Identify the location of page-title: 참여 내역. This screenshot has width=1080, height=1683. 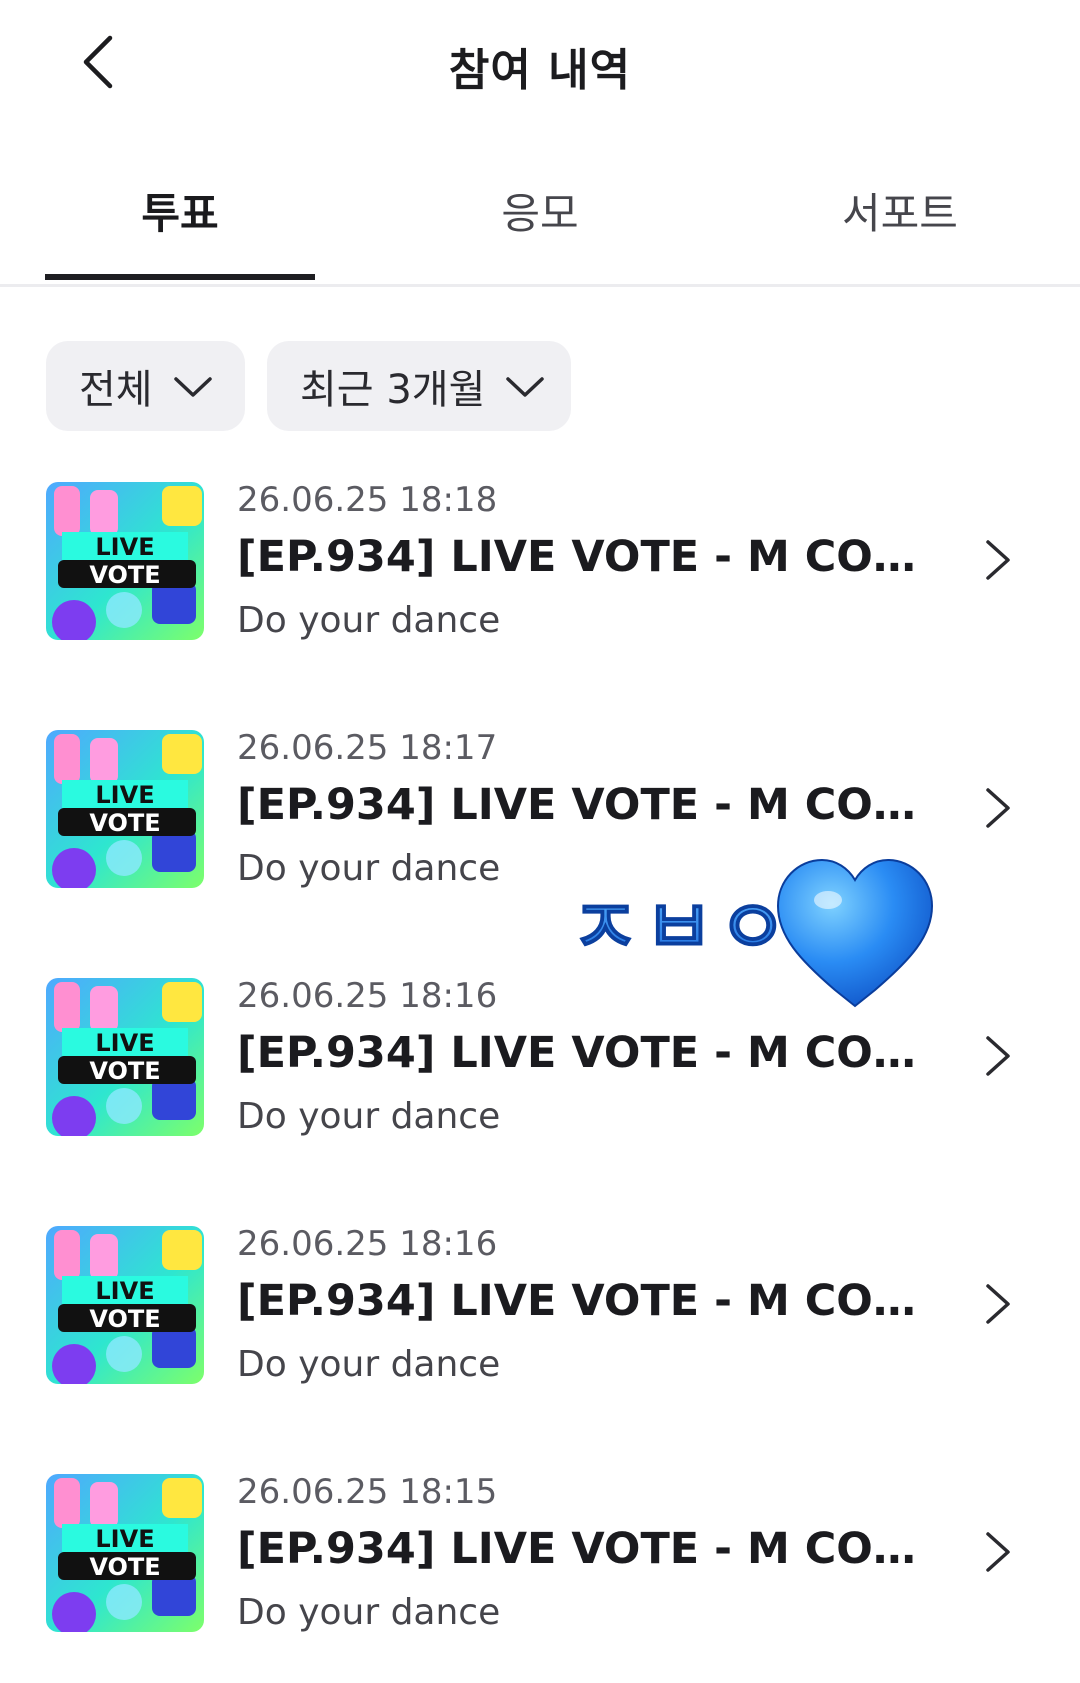
(540, 70).